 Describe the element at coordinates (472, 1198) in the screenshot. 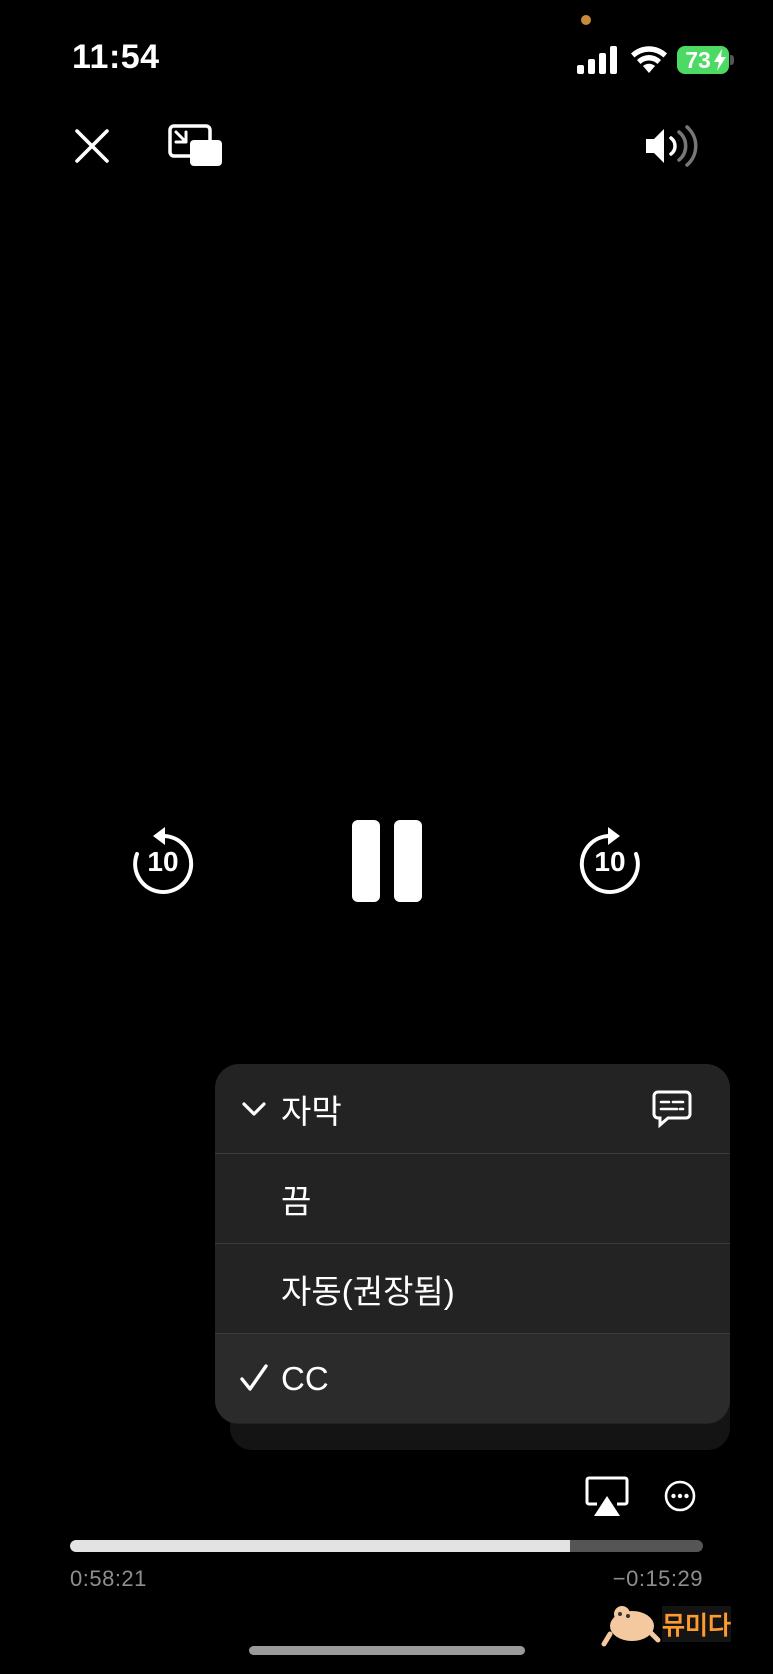

I see `subtitle-option-off: 끔` at that location.